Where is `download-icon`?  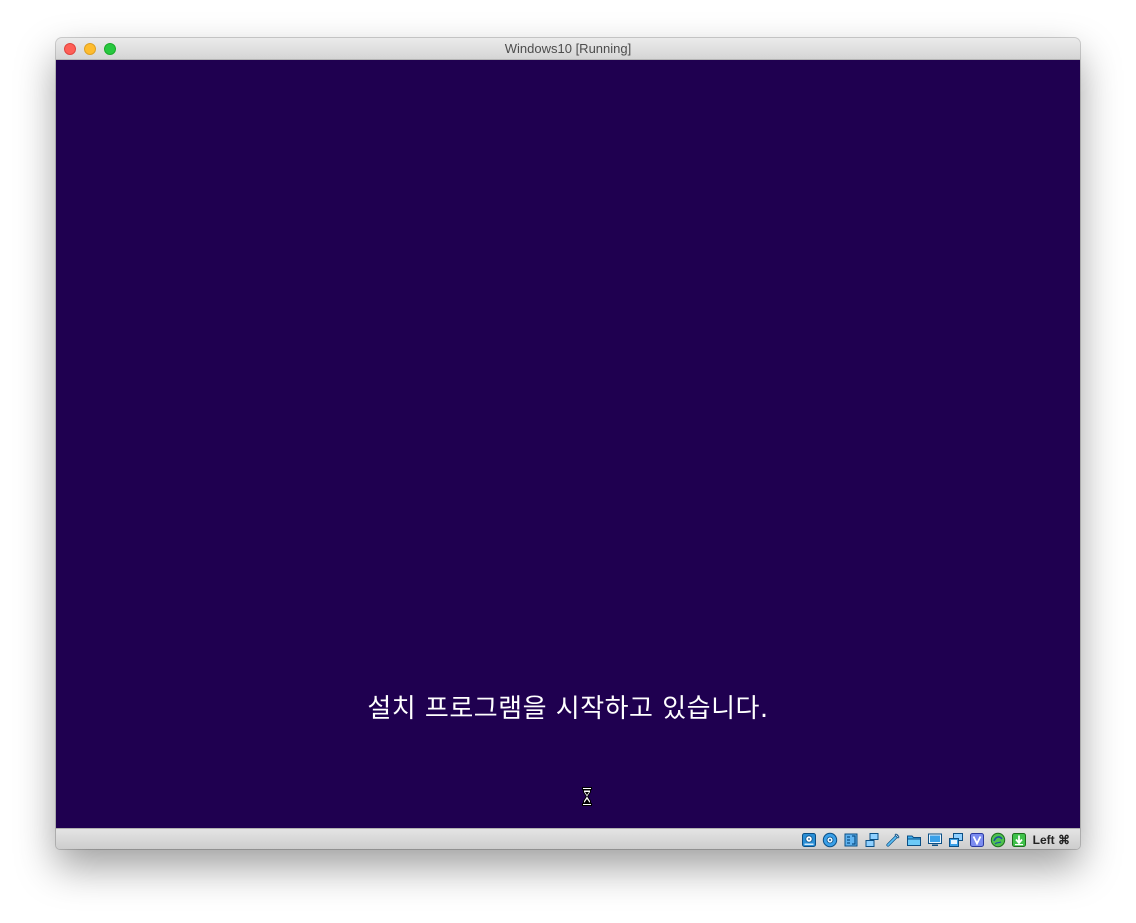 download-icon is located at coordinates (1019, 840).